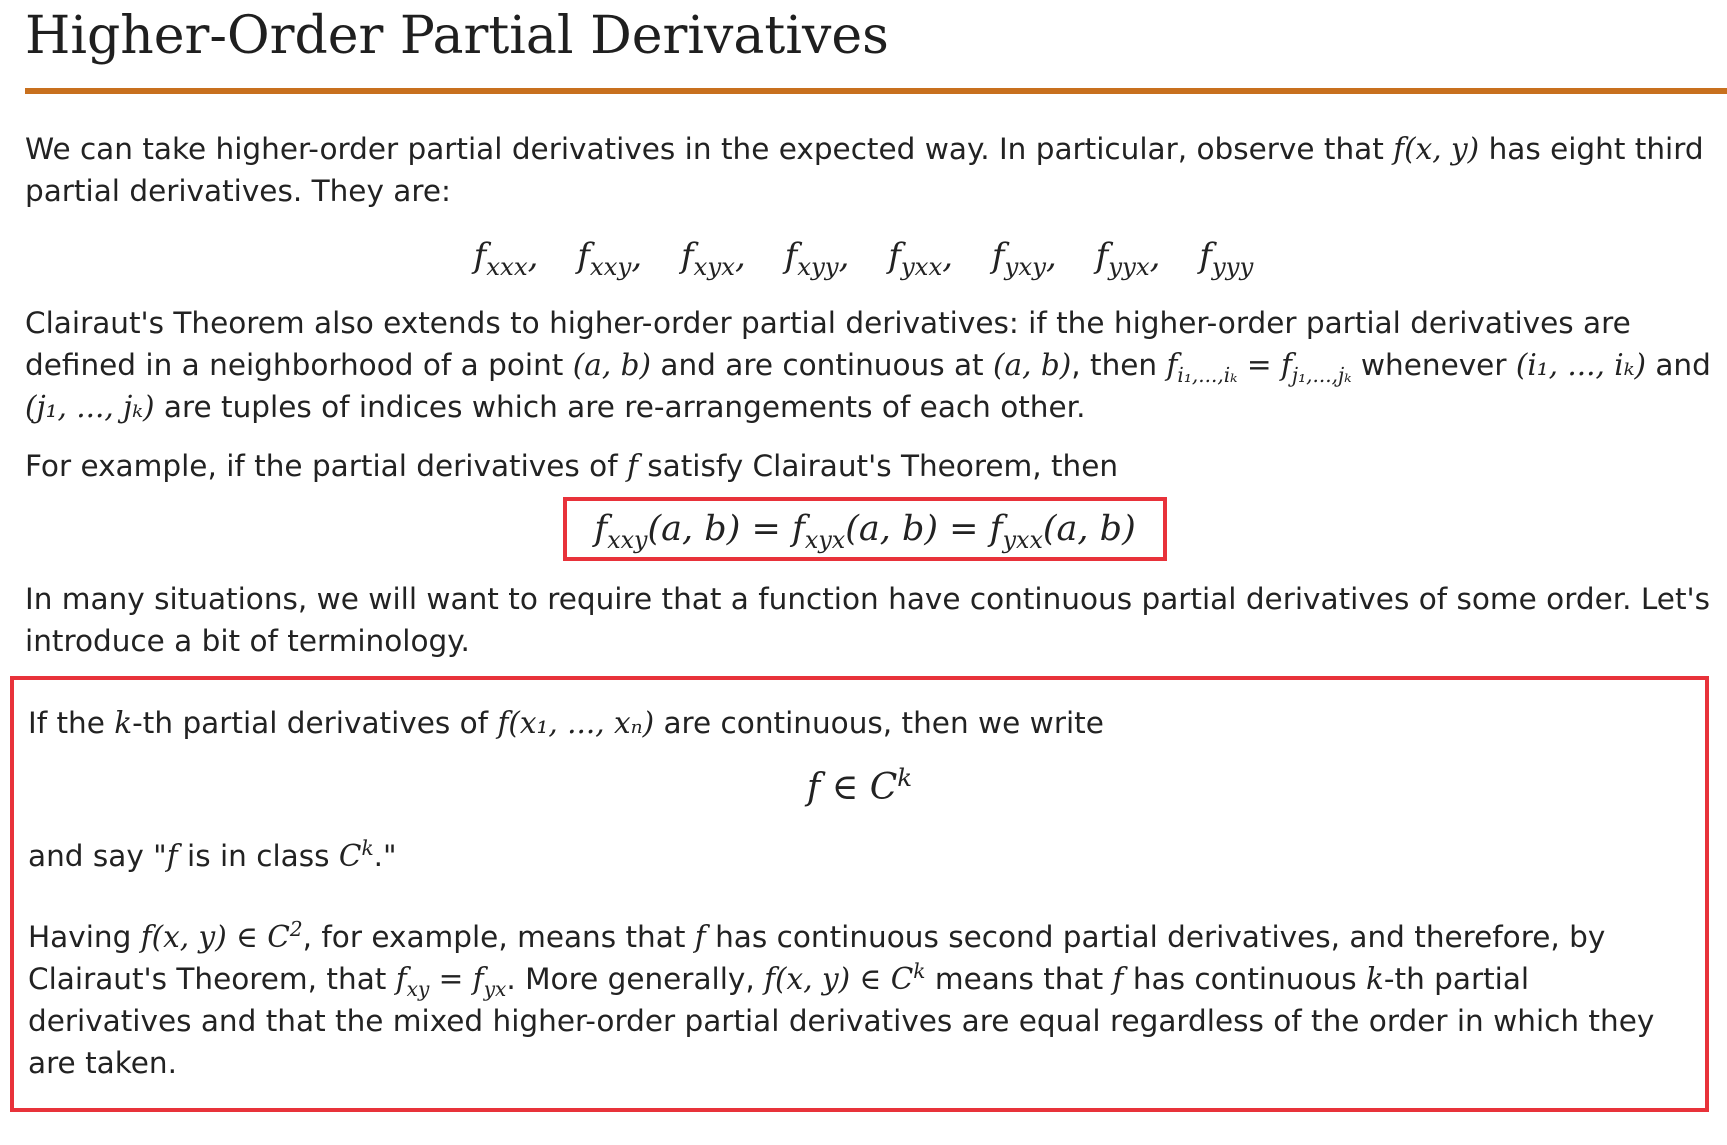  I want to click on derivative-term: fxxy,, so click(610, 258).